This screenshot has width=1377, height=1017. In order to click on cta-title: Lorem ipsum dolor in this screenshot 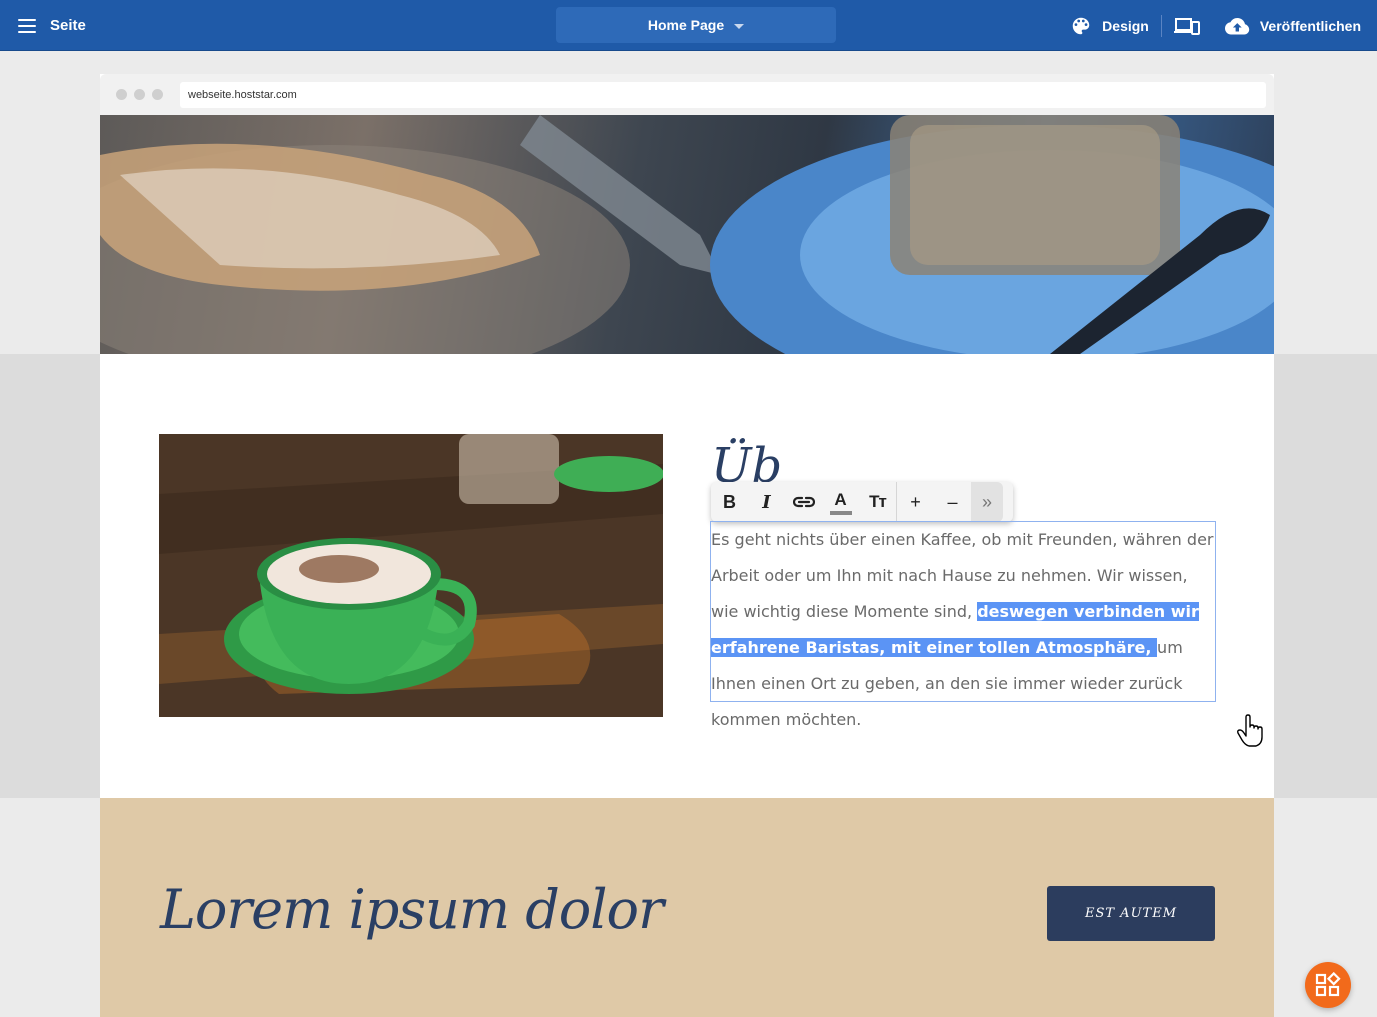, I will do `click(412, 909)`.